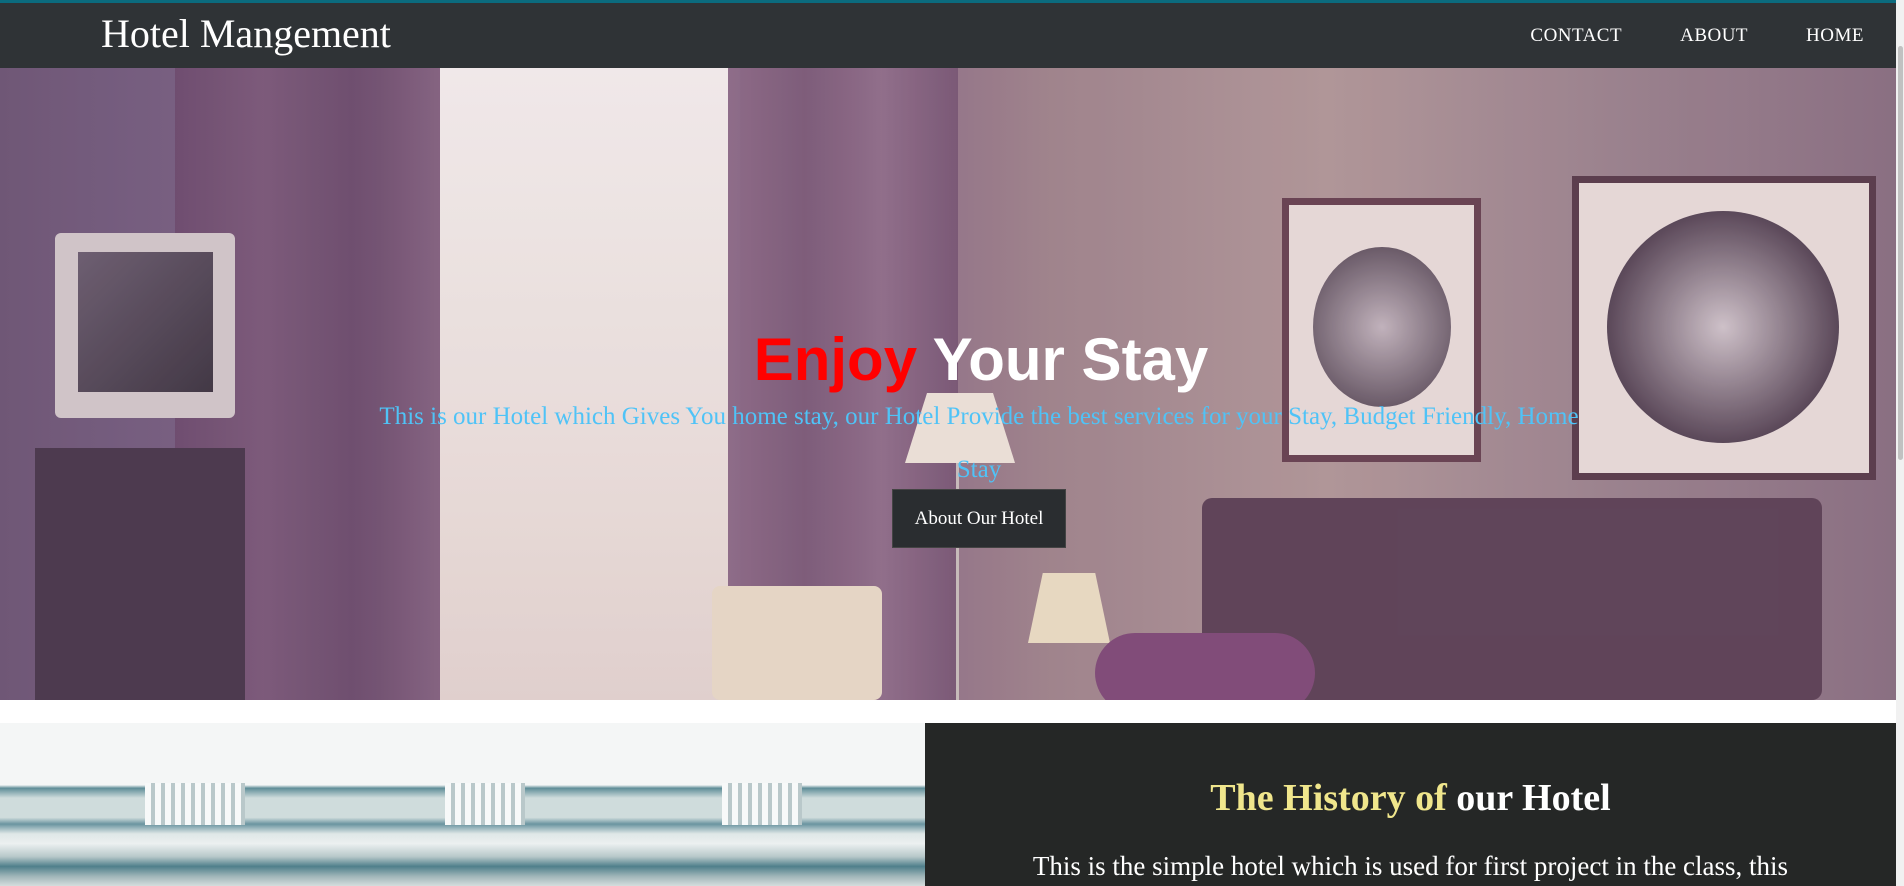  Describe the element at coordinates (1900, 253) in the screenshot. I see `scrollbar-thumb` at that location.